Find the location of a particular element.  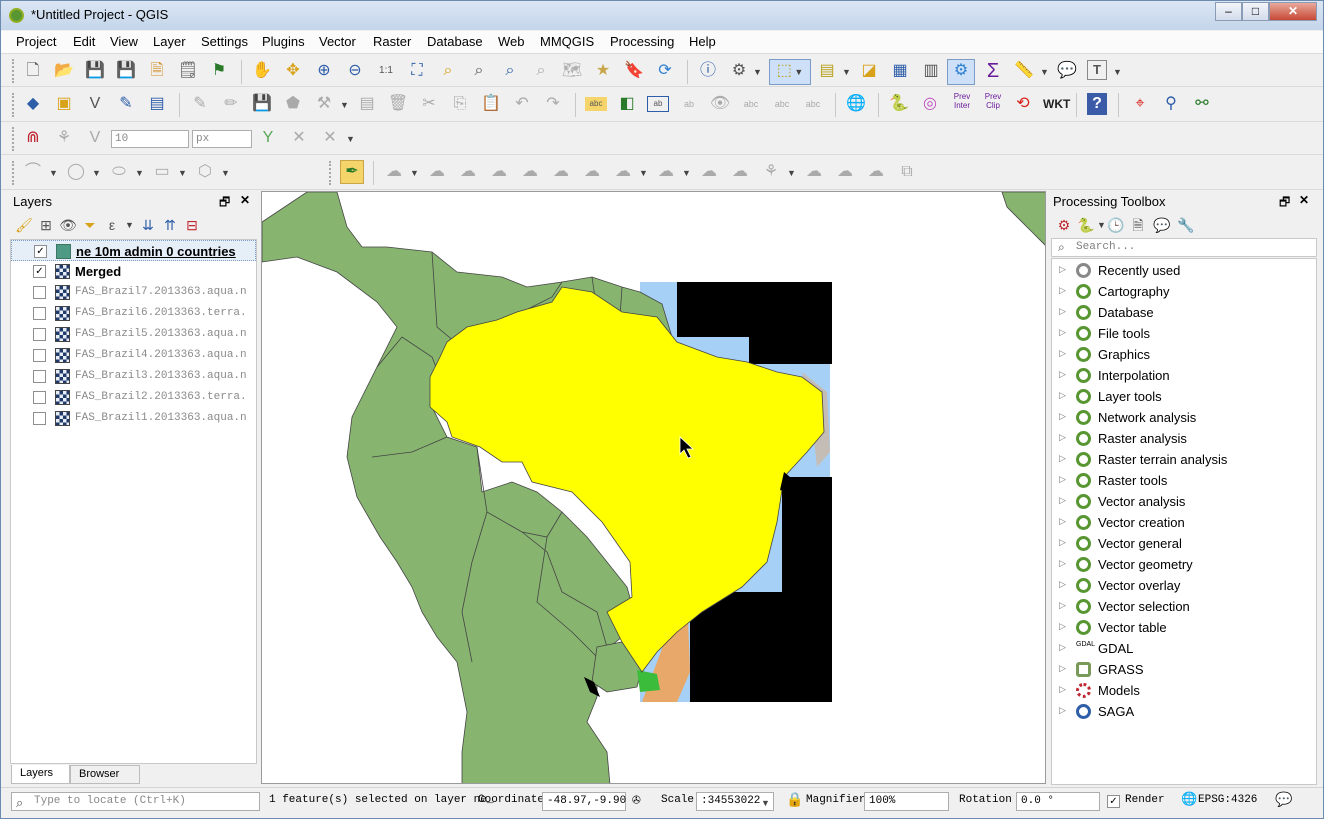

data-source-manager-icon: ◆ is located at coordinates (33, 104).